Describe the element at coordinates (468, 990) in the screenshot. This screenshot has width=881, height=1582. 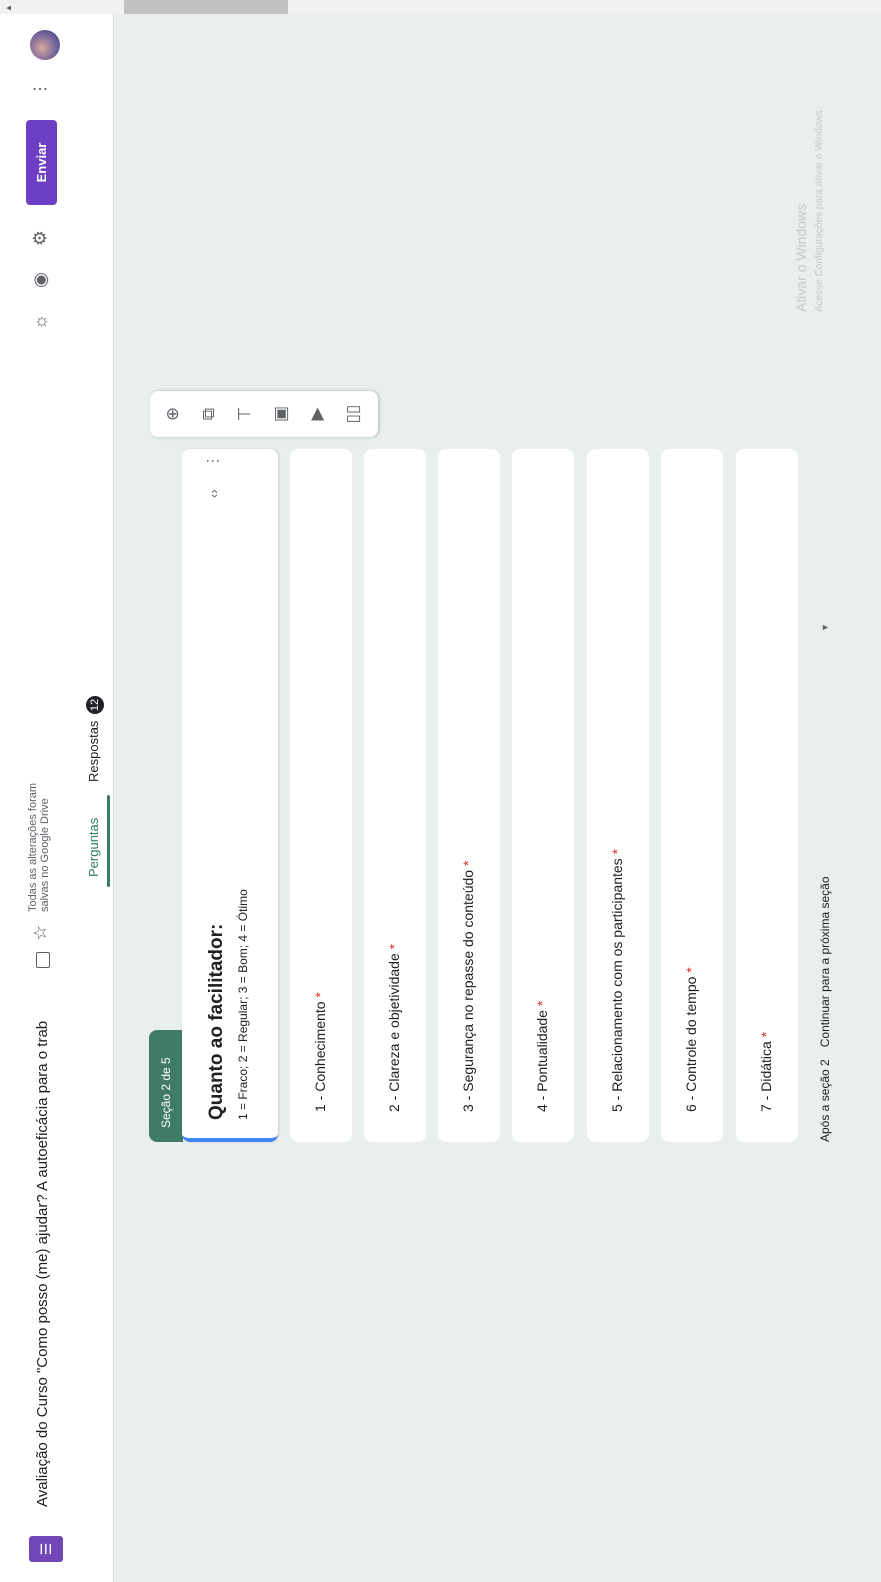
I see `question-text: 3 - Segurança no repasse do conteúdo` at that location.